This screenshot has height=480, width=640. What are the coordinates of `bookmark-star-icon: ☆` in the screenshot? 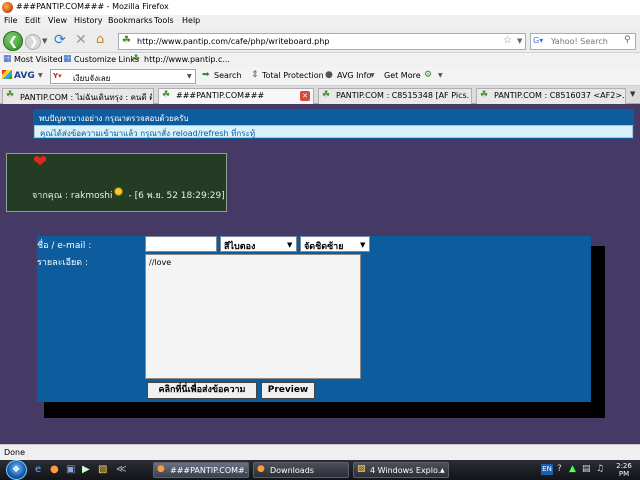 It's located at (507, 40).